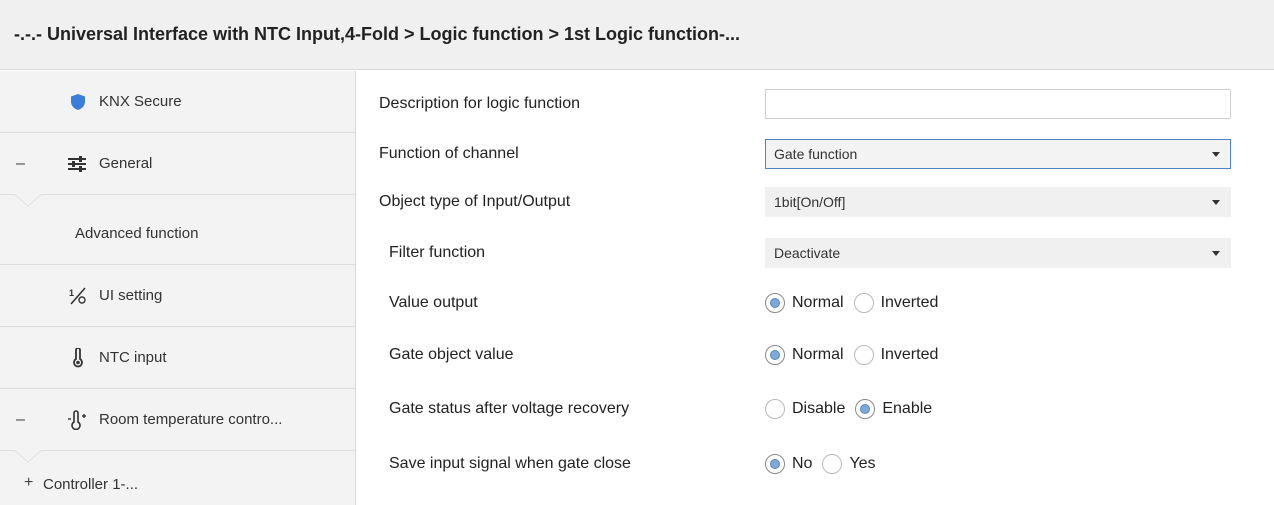 This screenshot has width=1274, height=505. I want to click on param-label: Description for logic function, so click(479, 103).